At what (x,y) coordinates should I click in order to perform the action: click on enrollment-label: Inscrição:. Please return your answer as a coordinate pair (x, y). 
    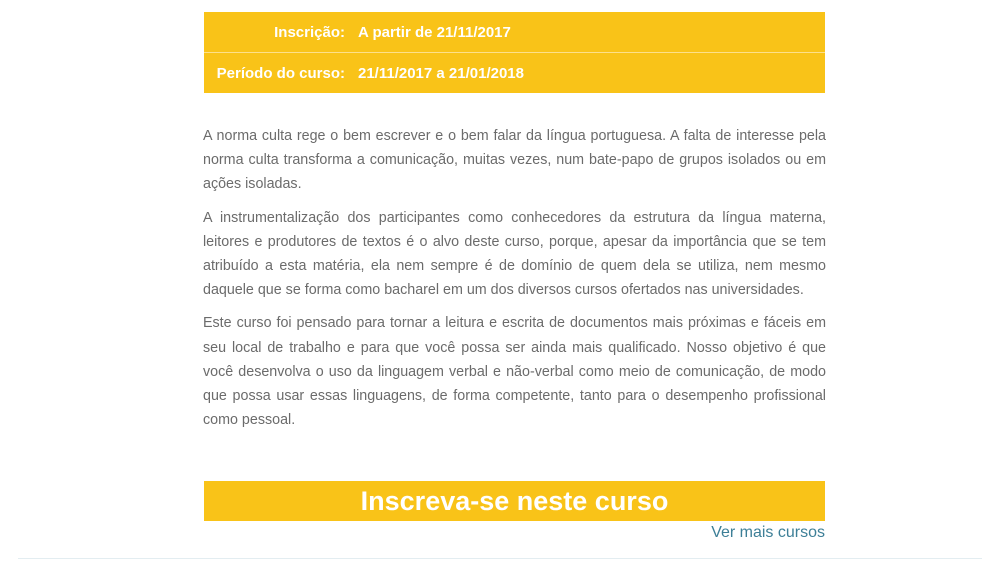
    Looking at the image, I should click on (309, 32).